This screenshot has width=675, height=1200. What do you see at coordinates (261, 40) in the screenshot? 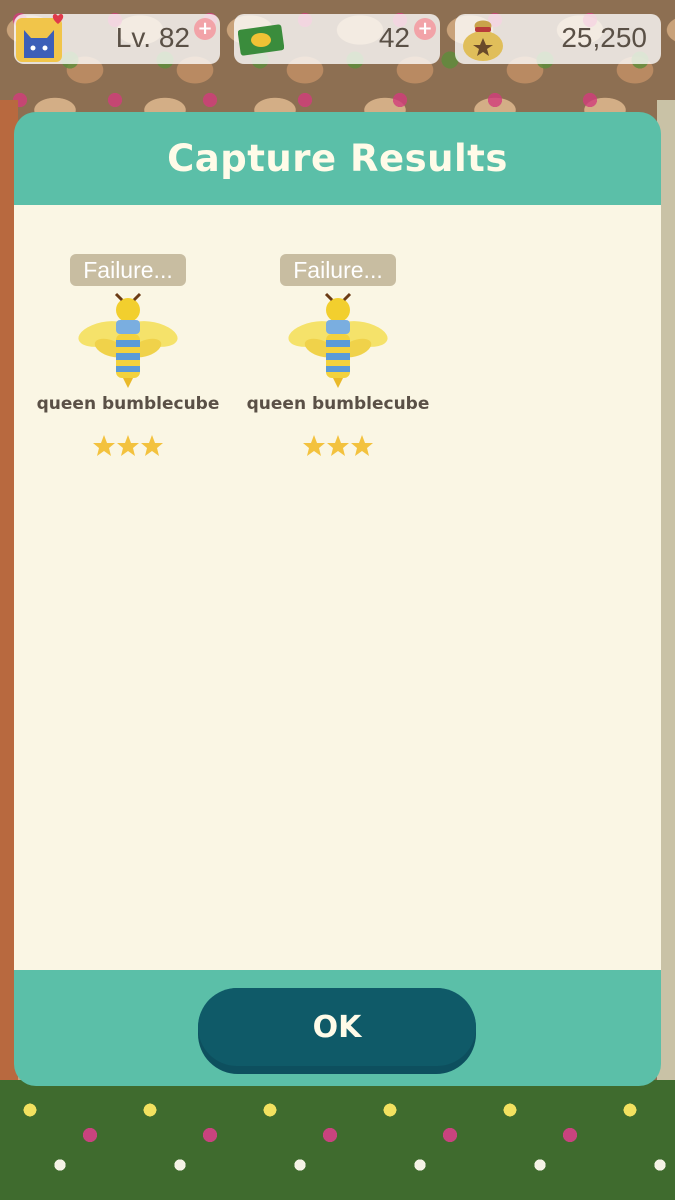
I see `leaf-ticket-icon` at bounding box center [261, 40].